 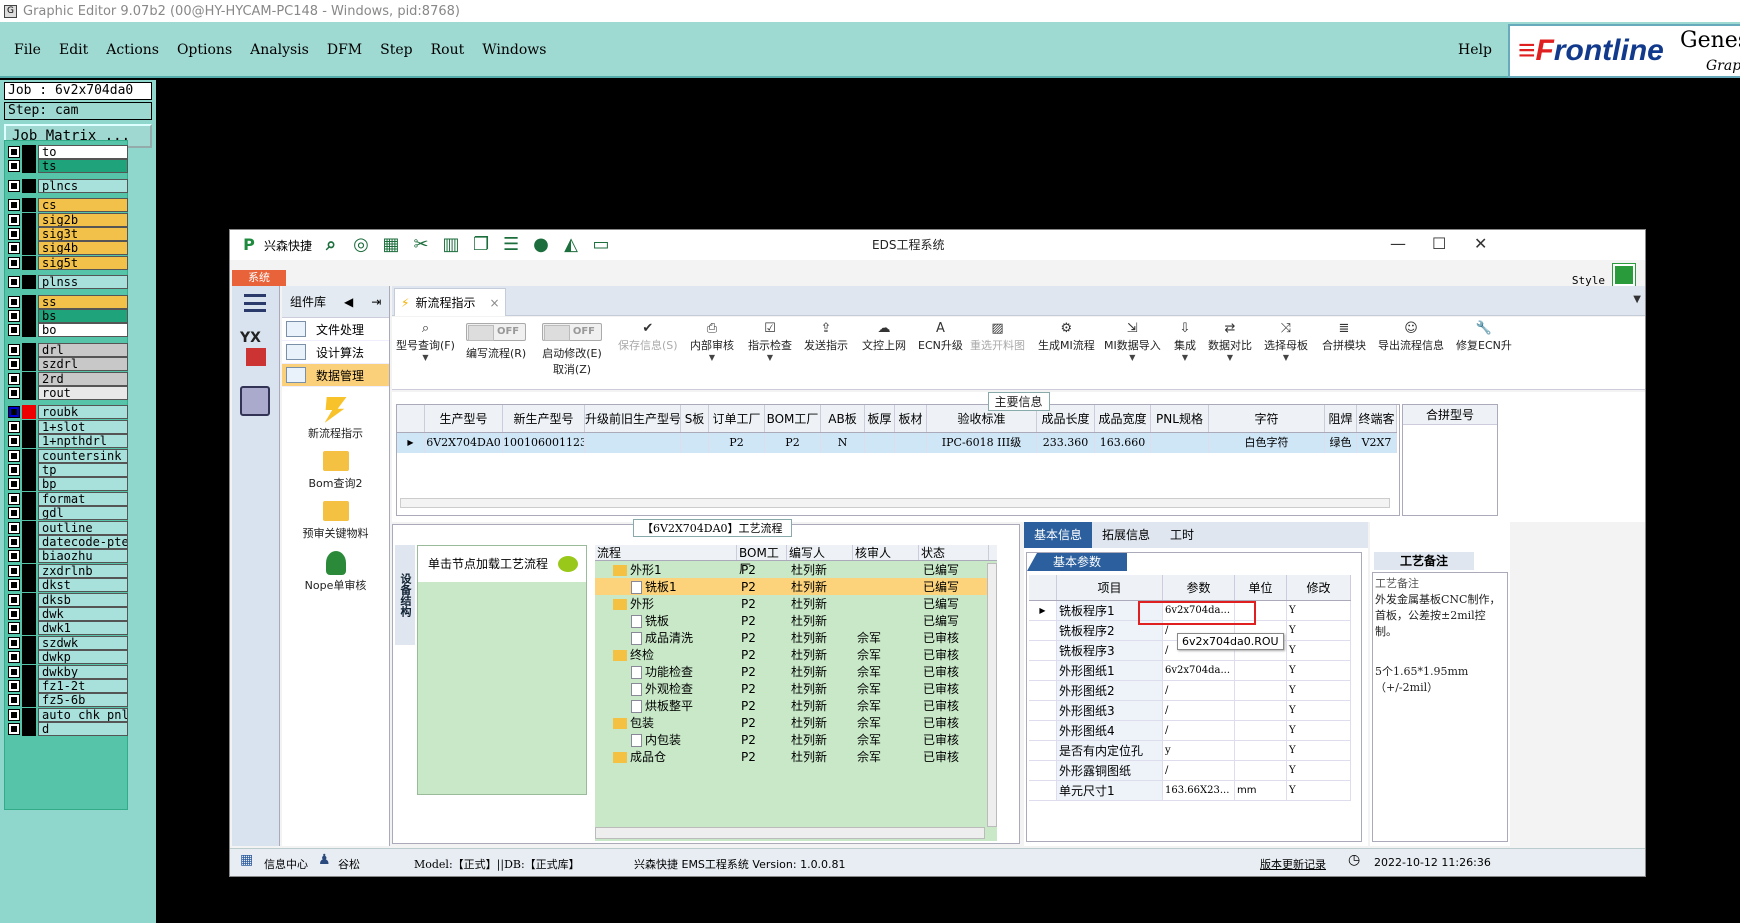 What do you see at coordinates (1261, 790) in the screenshot?
I see `param-u-cell: mm` at bounding box center [1261, 790].